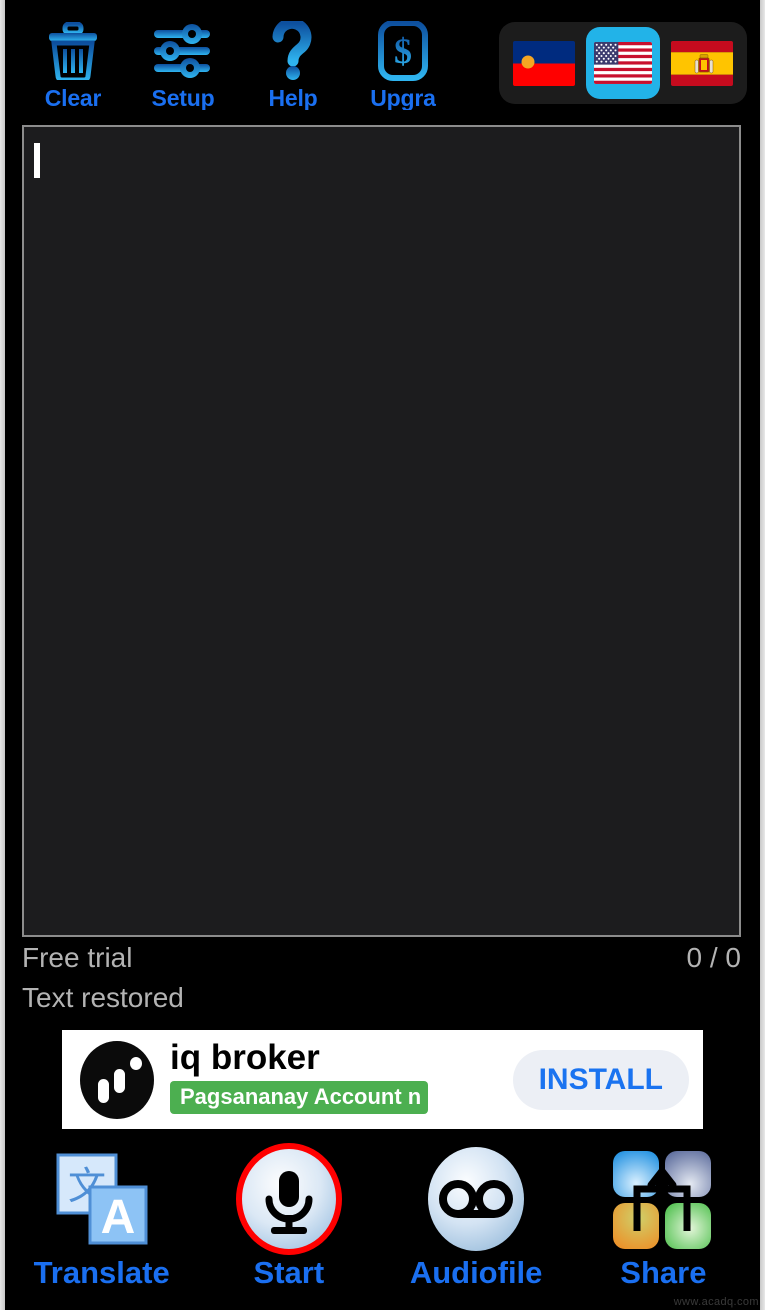 This screenshot has height=1310, width=765. I want to click on upgrade-button: $ Upgra, so click(403, 68).